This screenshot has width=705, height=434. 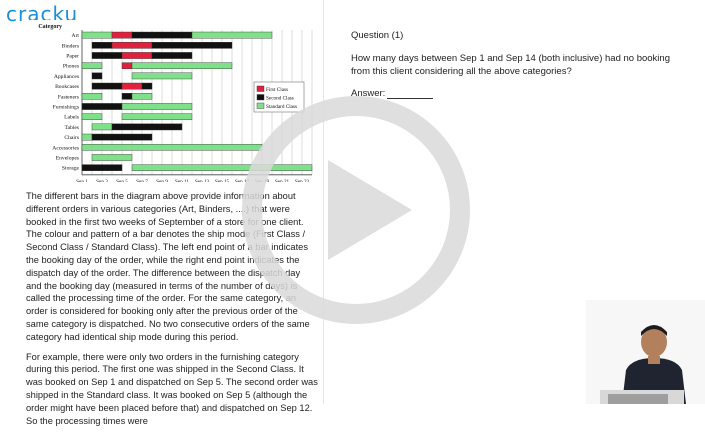 What do you see at coordinates (262, 180) in the screenshot?
I see `x-tick-label: Sep 19` at bounding box center [262, 180].